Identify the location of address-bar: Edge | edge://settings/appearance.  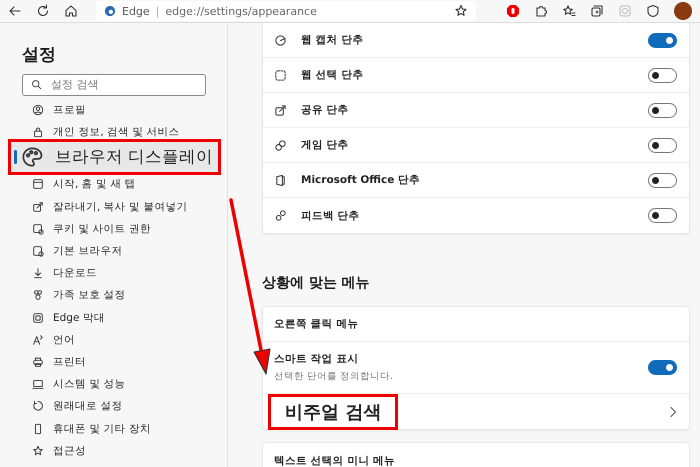
(286, 11).